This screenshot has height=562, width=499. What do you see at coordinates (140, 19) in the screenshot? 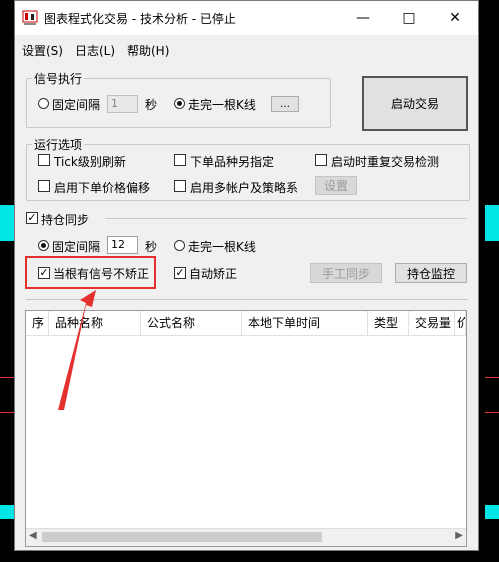
I see `window-title: 图表程式化交易 - 技术分析 - 已停止` at bounding box center [140, 19].